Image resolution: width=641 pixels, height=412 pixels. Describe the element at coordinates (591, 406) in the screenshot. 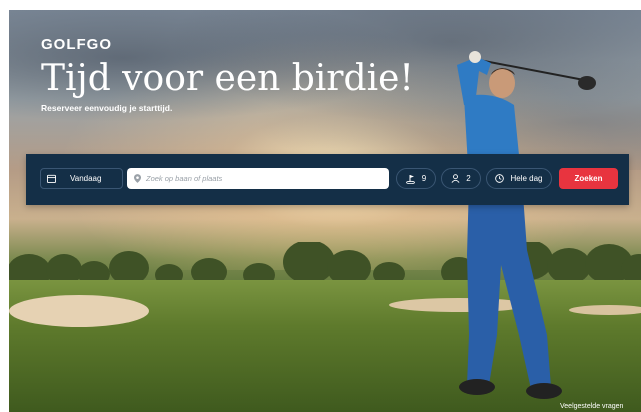

I see `faq-link: Veelgestelde vragen` at that location.